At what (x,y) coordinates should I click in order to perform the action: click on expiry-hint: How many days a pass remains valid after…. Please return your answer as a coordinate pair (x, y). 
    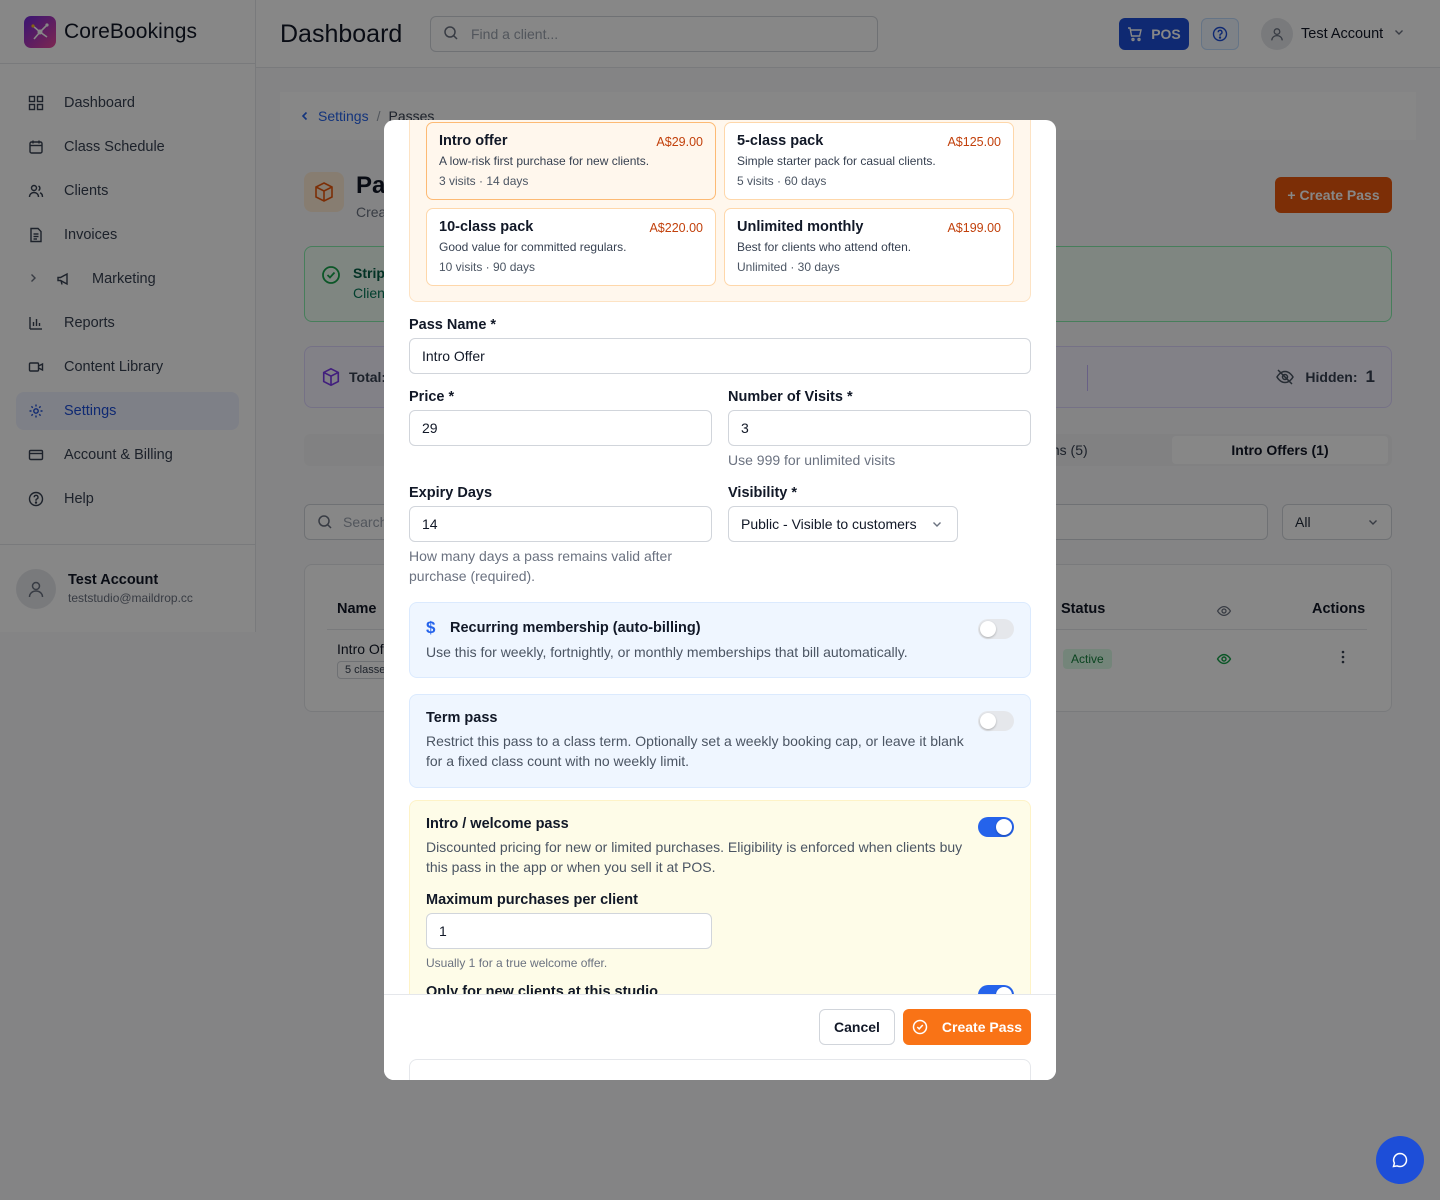
    Looking at the image, I should click on (540, 566).